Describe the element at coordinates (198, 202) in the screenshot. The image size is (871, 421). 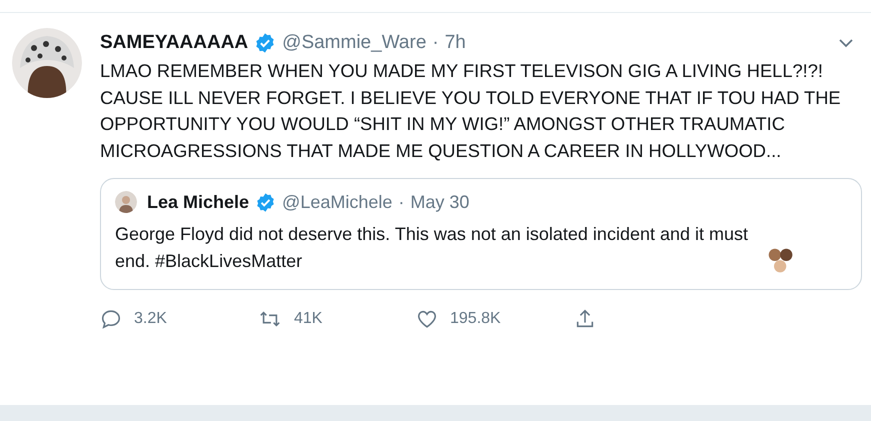
I see `display-name: Lea Michele` at that location.